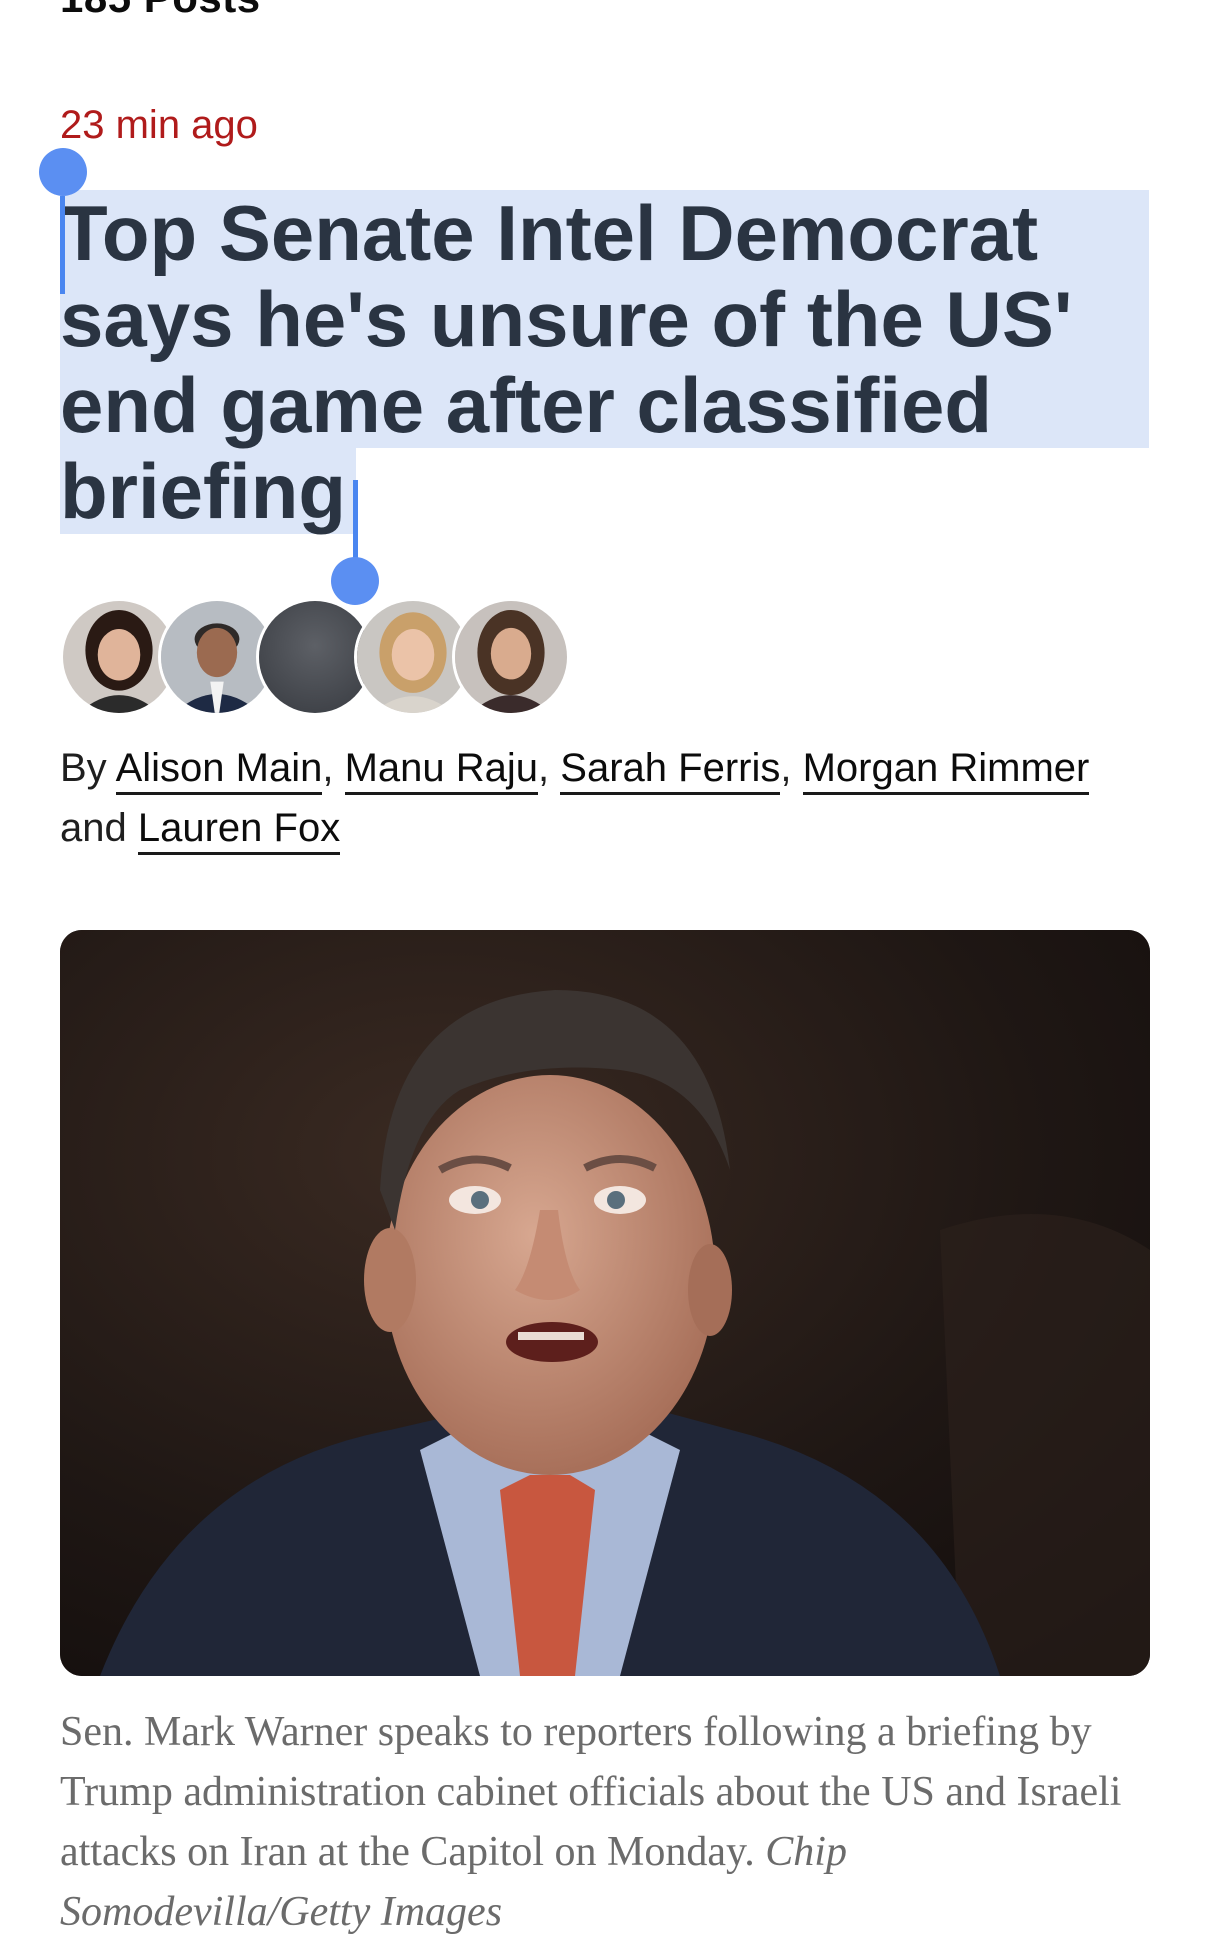 This screenshot has width=1206, height=1955. Describe the element at coordinates (239, 830) in the screenshot. I see `author-link-lauren-fox: Lauren Fox` at that location.